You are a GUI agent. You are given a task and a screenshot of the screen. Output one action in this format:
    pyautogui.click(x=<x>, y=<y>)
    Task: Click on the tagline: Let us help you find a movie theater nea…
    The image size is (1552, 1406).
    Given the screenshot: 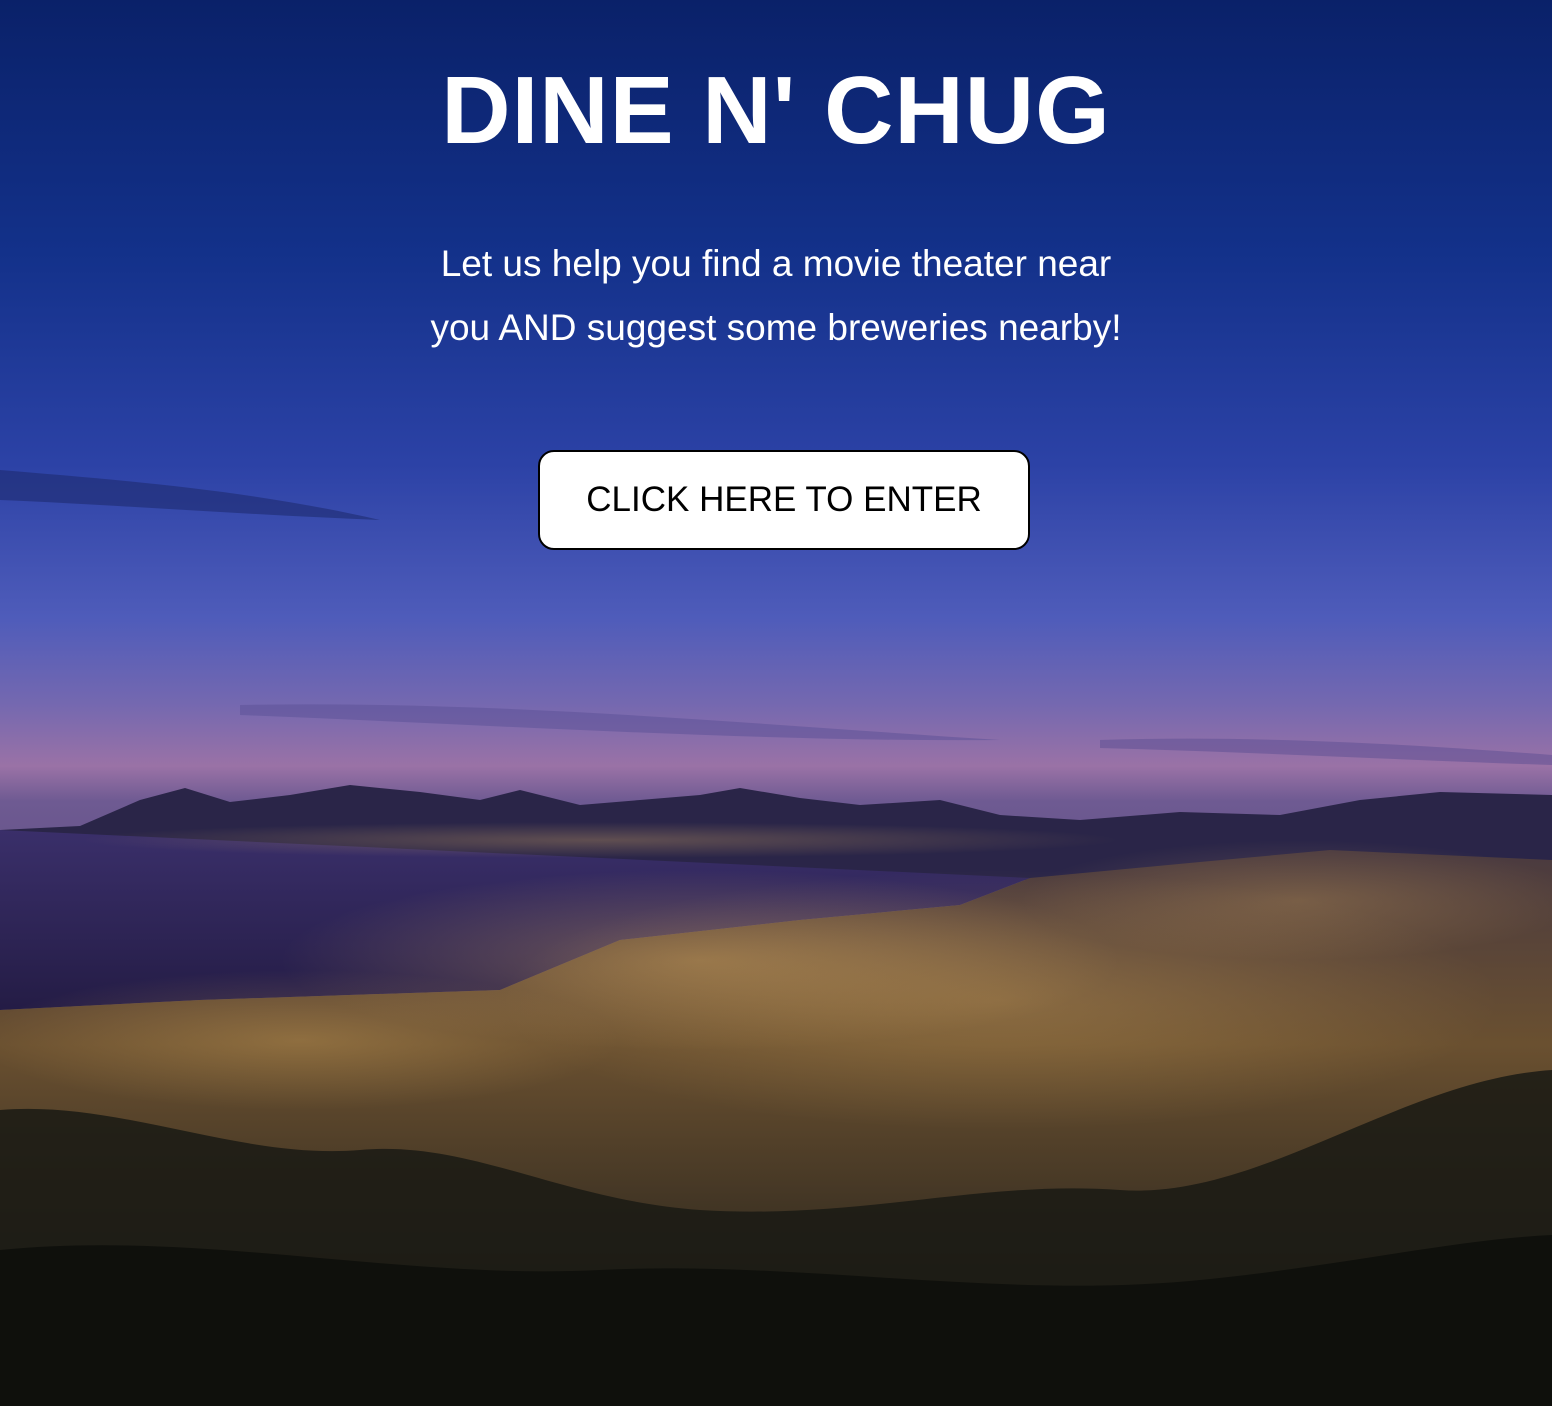 What is the action you would take?
    pyautogui.click(x=776, y=296)
    